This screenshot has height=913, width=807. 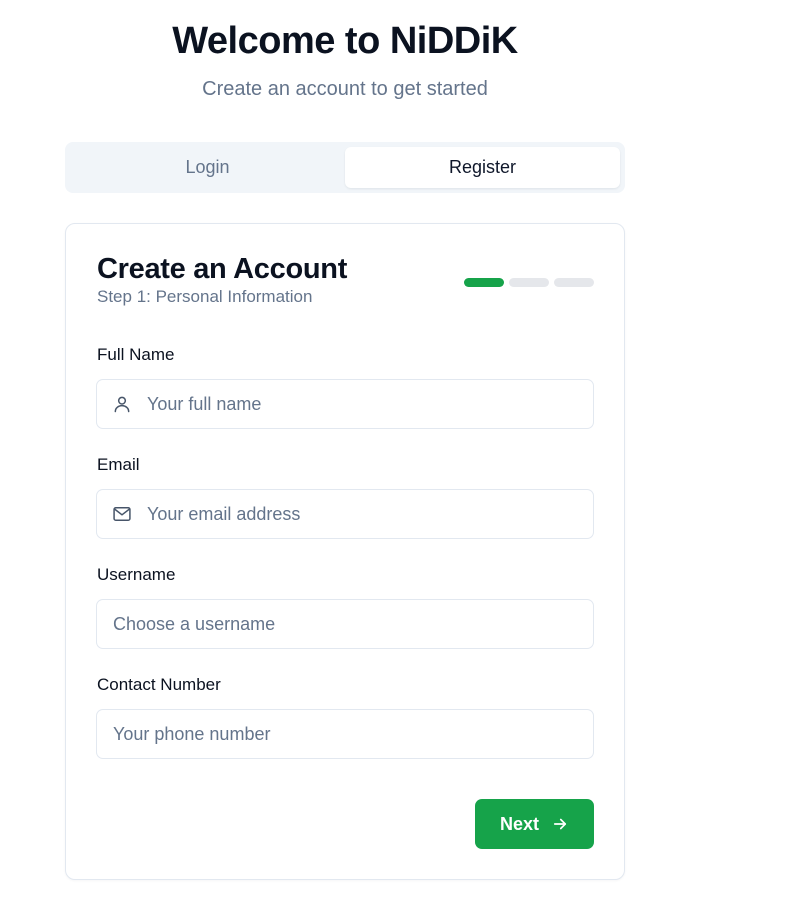 What do you see at coordinates (482, 167) in the screenshot?
I see `tab-register: Register` at bounding box center [482, 167].